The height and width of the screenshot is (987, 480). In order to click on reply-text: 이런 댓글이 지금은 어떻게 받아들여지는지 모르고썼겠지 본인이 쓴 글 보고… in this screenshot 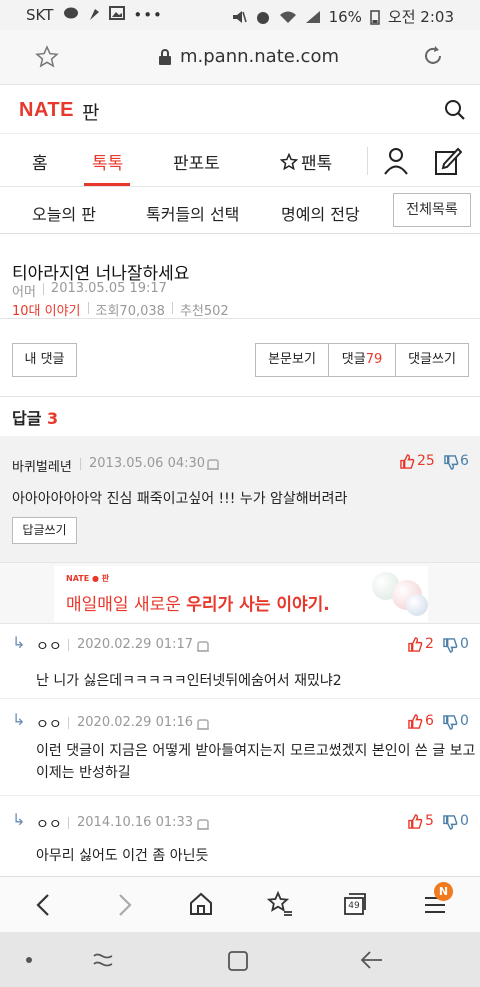, I will do `click(256, 762)`.